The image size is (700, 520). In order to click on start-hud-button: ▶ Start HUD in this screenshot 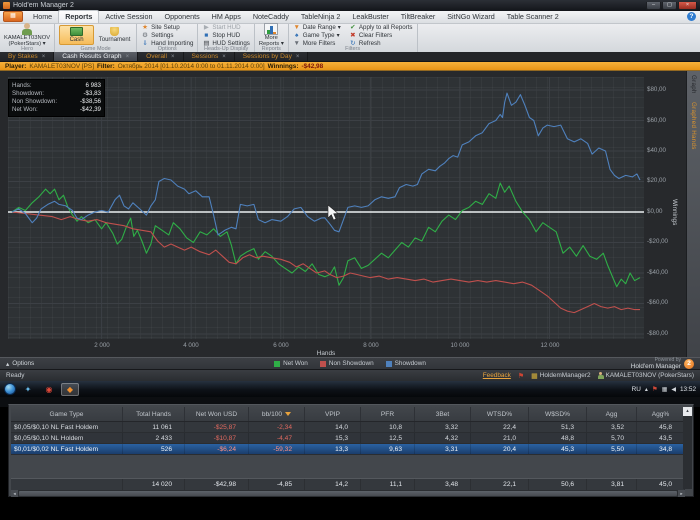, I will do `click(225, 27)`.